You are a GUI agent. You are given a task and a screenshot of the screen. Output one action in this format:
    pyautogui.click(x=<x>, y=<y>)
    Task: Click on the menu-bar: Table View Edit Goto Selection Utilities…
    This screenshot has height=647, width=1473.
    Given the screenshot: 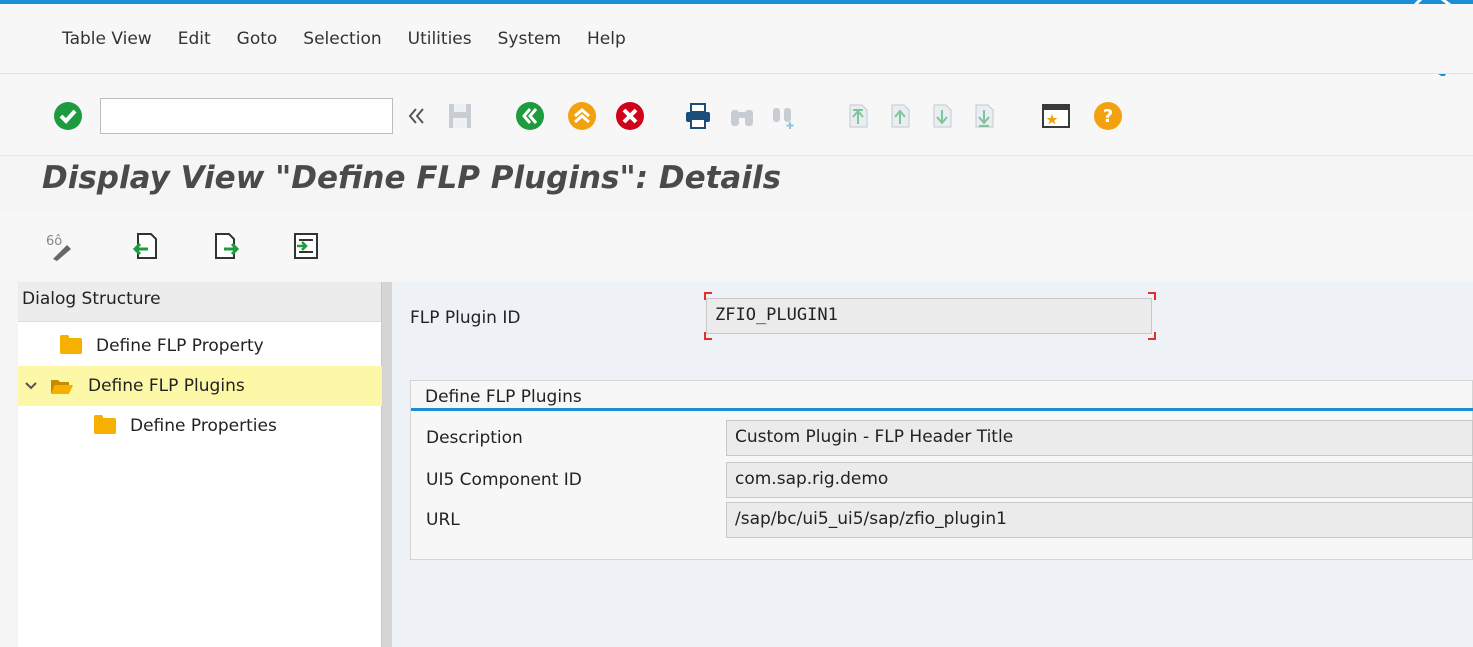 What is the action you would take?
    pyautogui.click(x=736, y=39)
    